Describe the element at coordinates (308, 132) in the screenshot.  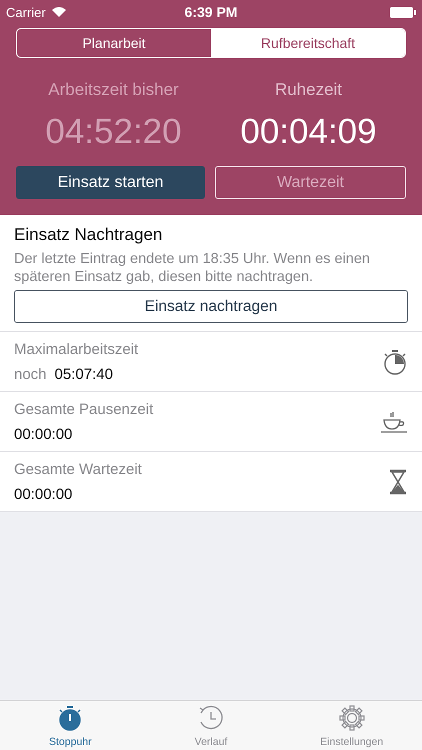
I see `timer-value: 00:04:09` at that location.